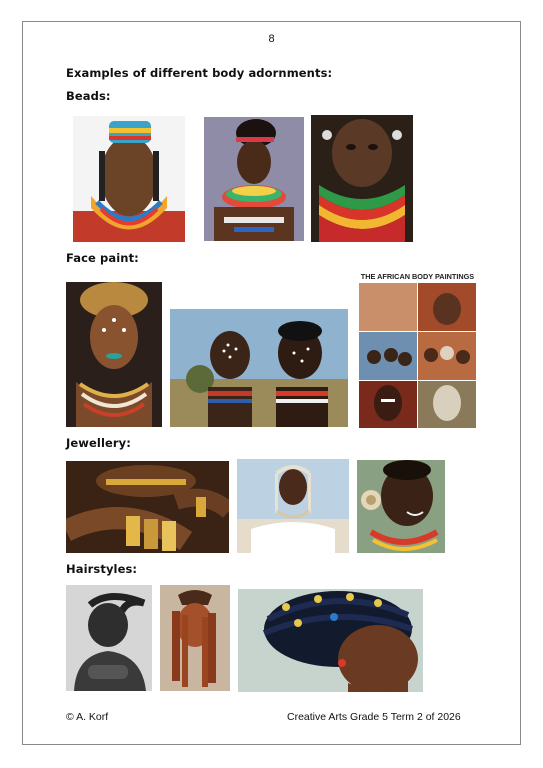 This screenshot has width=543, height=768. Describe the element at coordinates (102, 258) in the screenshot. I see `face-paint-heading: Face paint:` at that location.